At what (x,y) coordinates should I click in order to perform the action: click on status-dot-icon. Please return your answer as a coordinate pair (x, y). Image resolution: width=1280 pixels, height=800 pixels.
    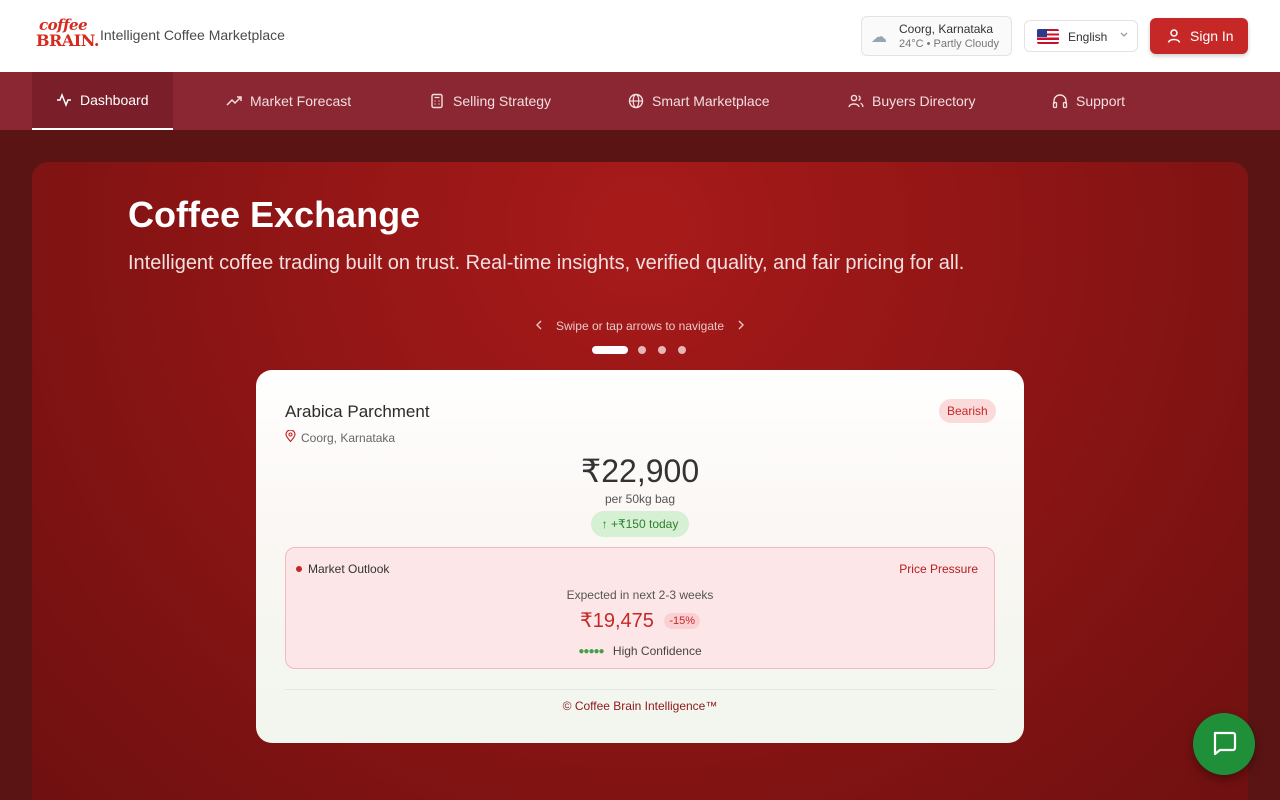
    Looking at the image, I should click on (299, 569).